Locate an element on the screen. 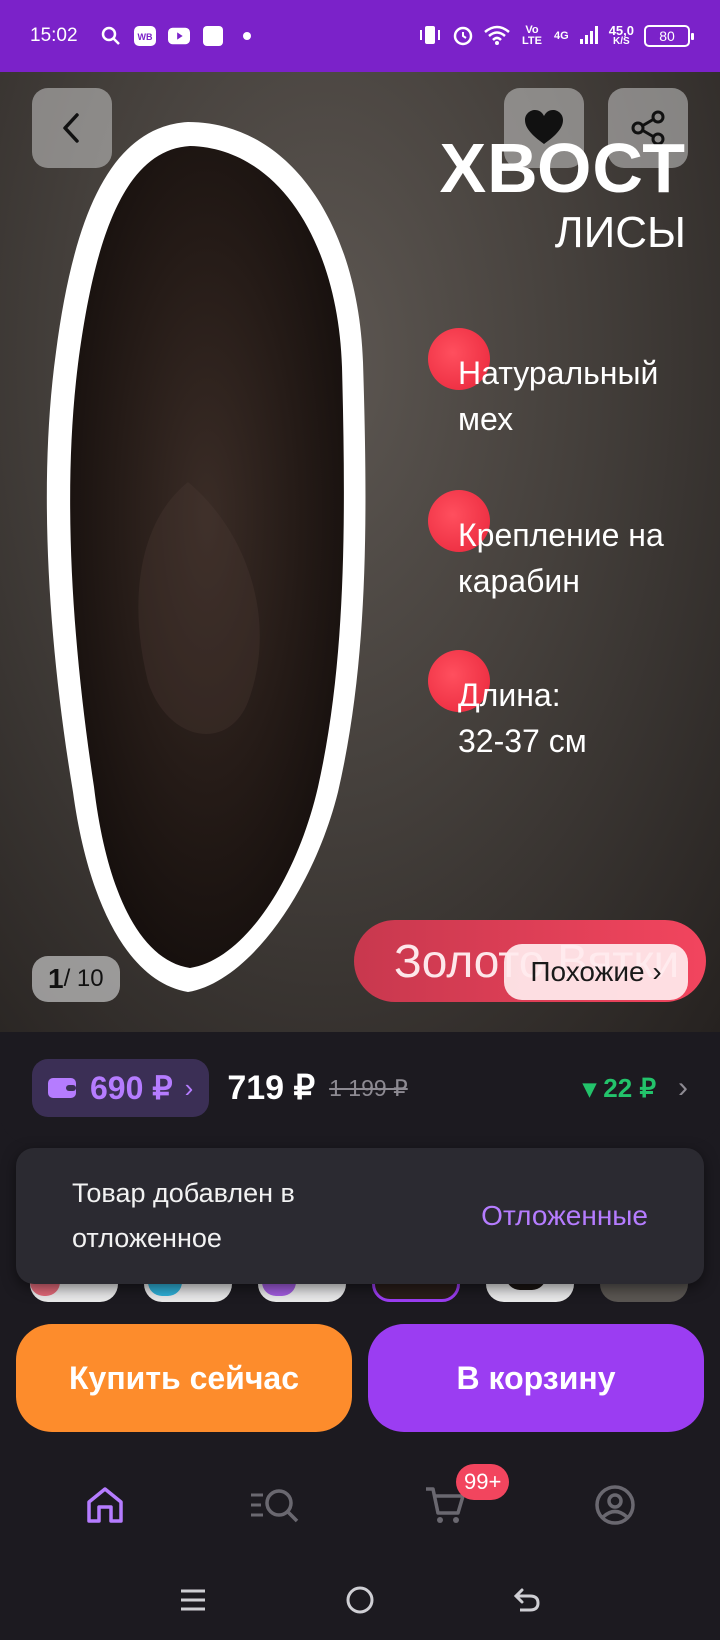 The width and height of the screenshot is (720, 1640). catalog-search-icon is located at coordinates (275, 1506).